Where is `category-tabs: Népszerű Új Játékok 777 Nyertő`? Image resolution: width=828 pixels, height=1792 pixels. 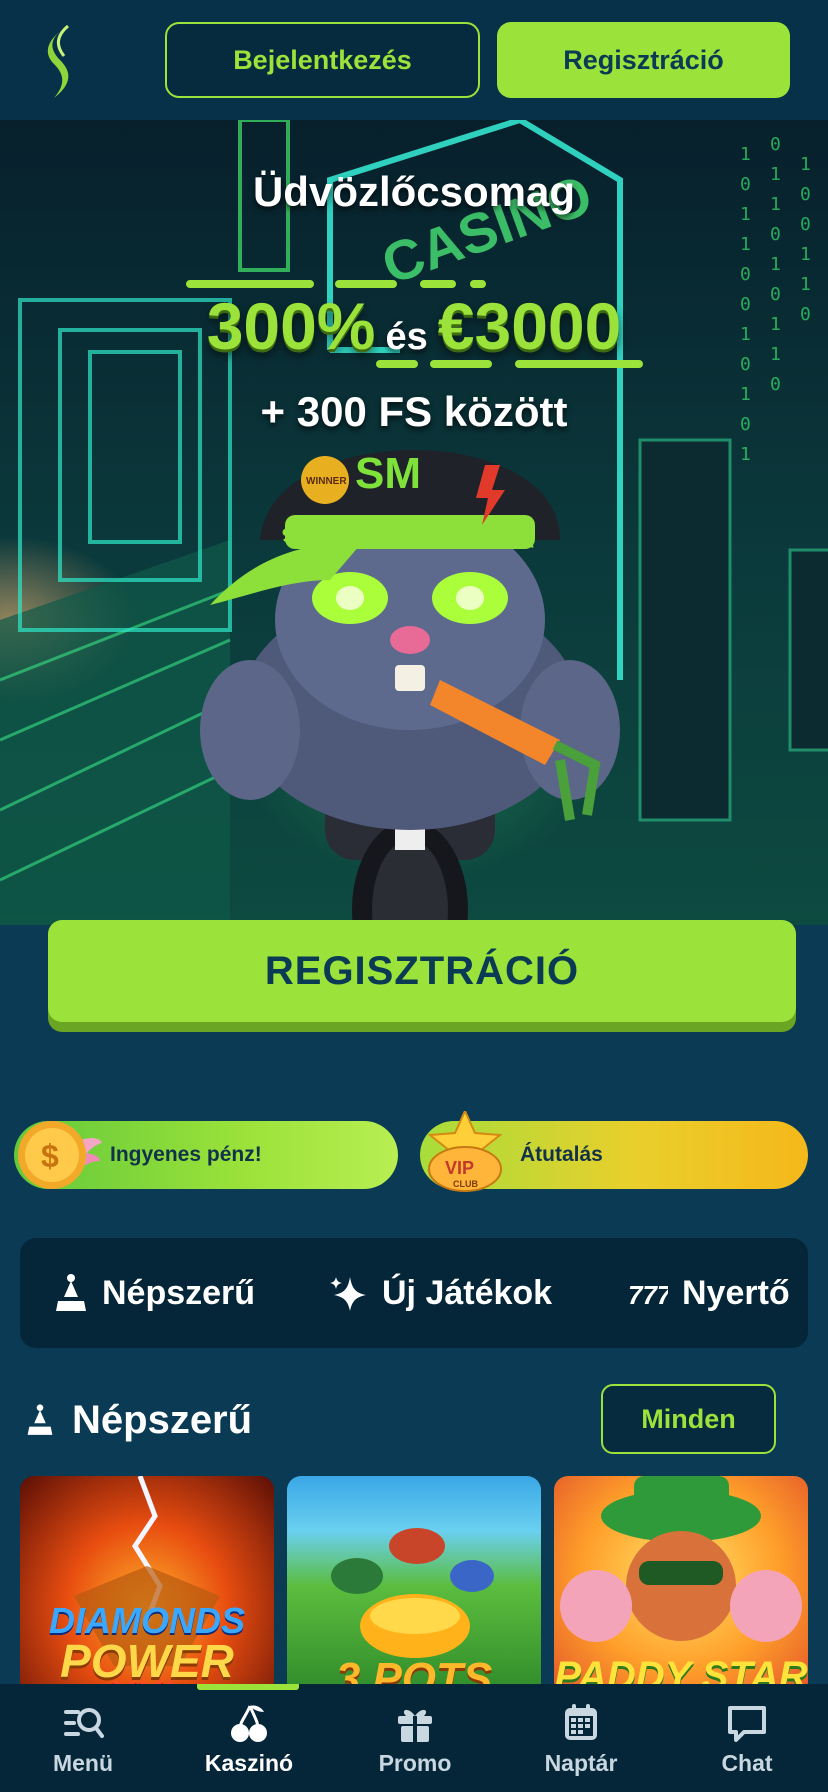 category-tabs: Népszerű Új Játékok 777 Nyertő is located at coordinates (414, 1293).